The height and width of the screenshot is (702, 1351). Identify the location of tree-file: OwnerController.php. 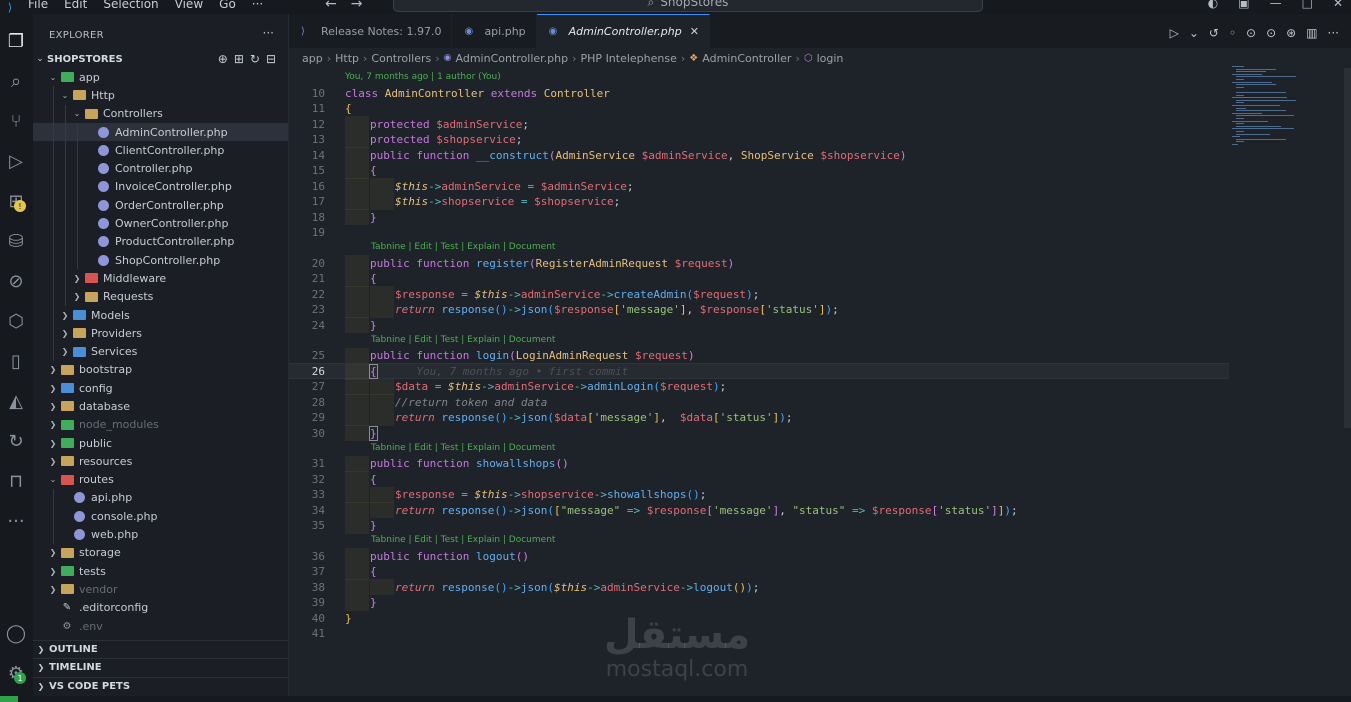
(160, 223).